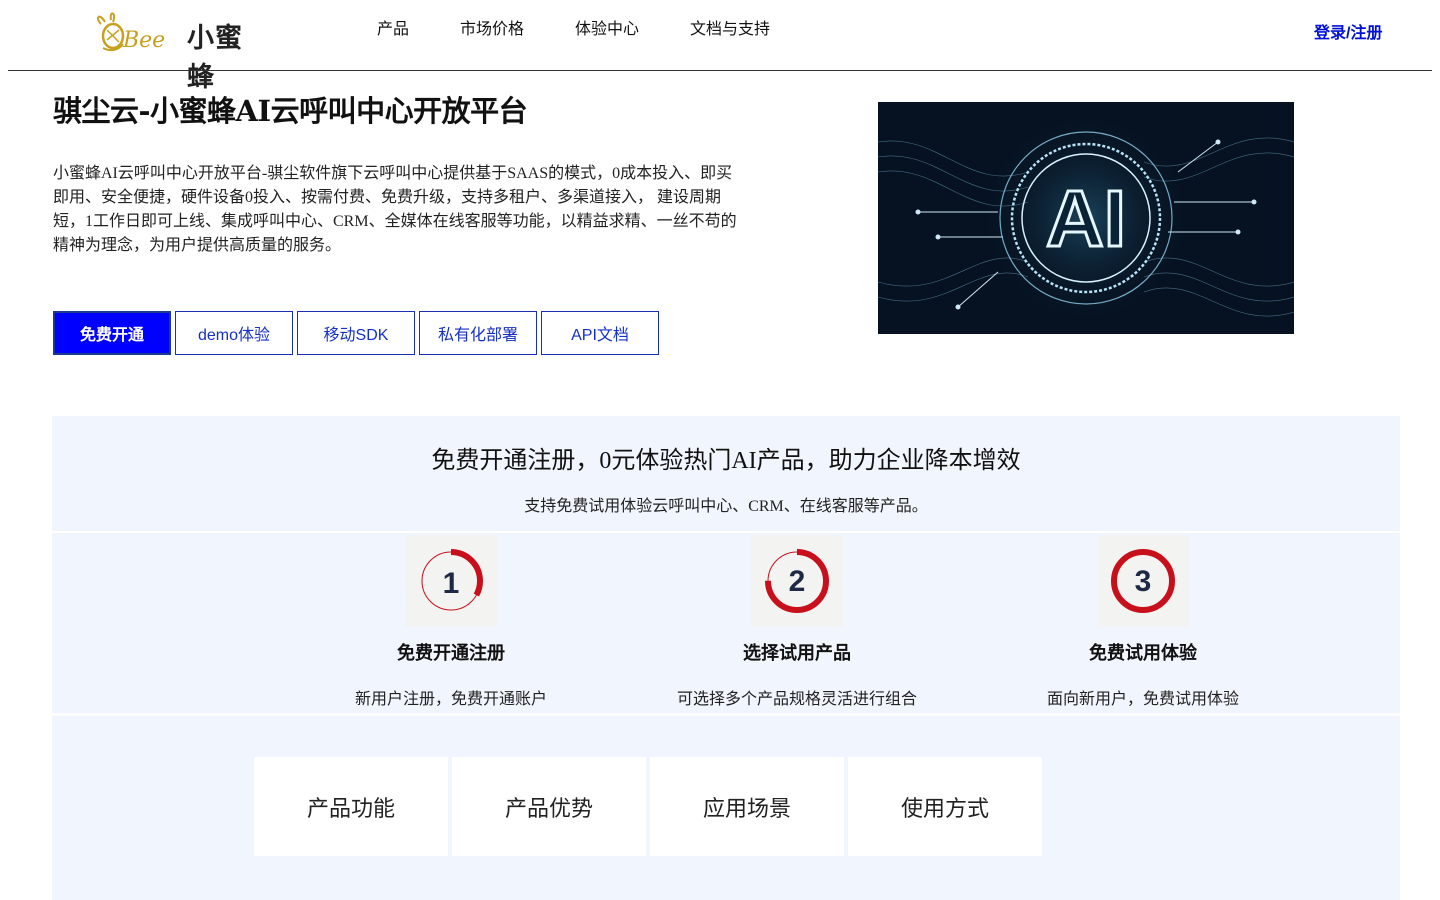  What do you see at coordinates (393, 30) in the screenshot?
I see `nav-item-products: 产品` at bounding box center [393, 30].